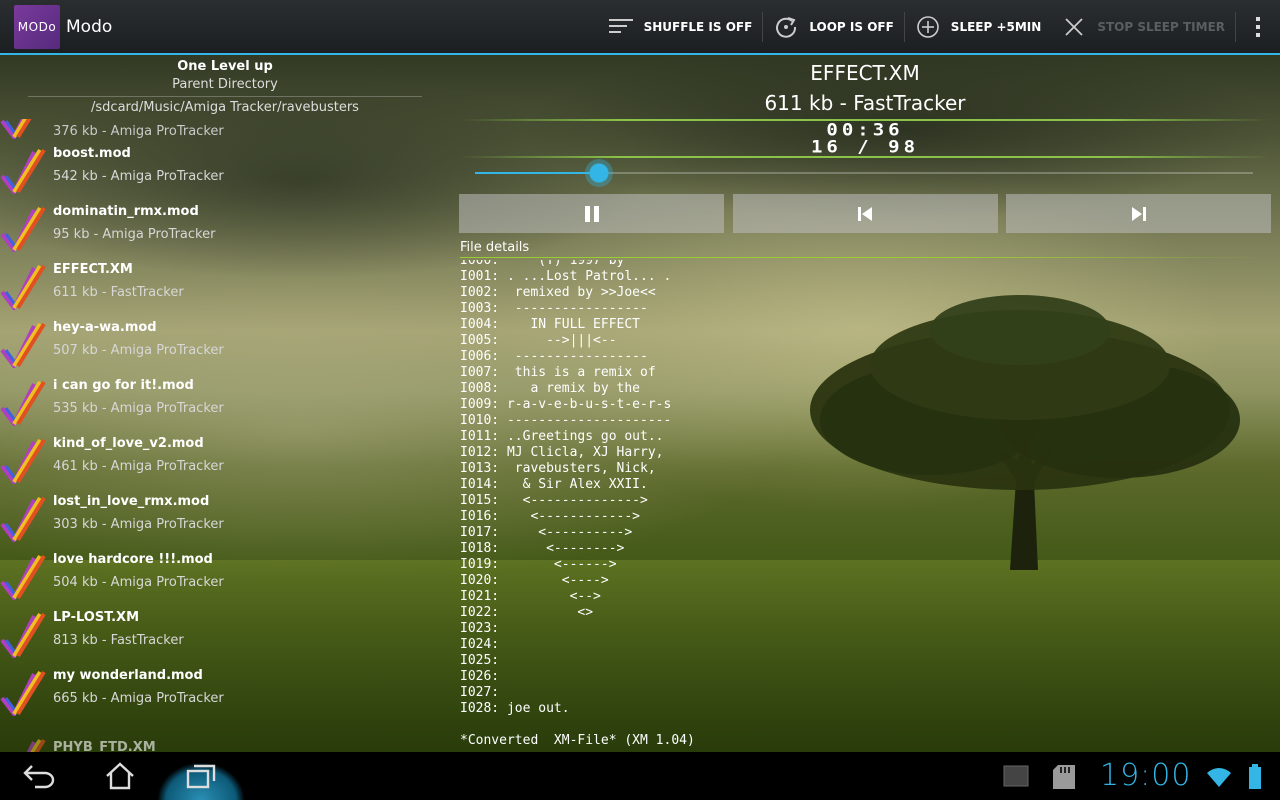 The image size is (1280, 800). Describe the element at coordinates (480, 692) in the screenshot. I see `detail-line: I027:` at that location.